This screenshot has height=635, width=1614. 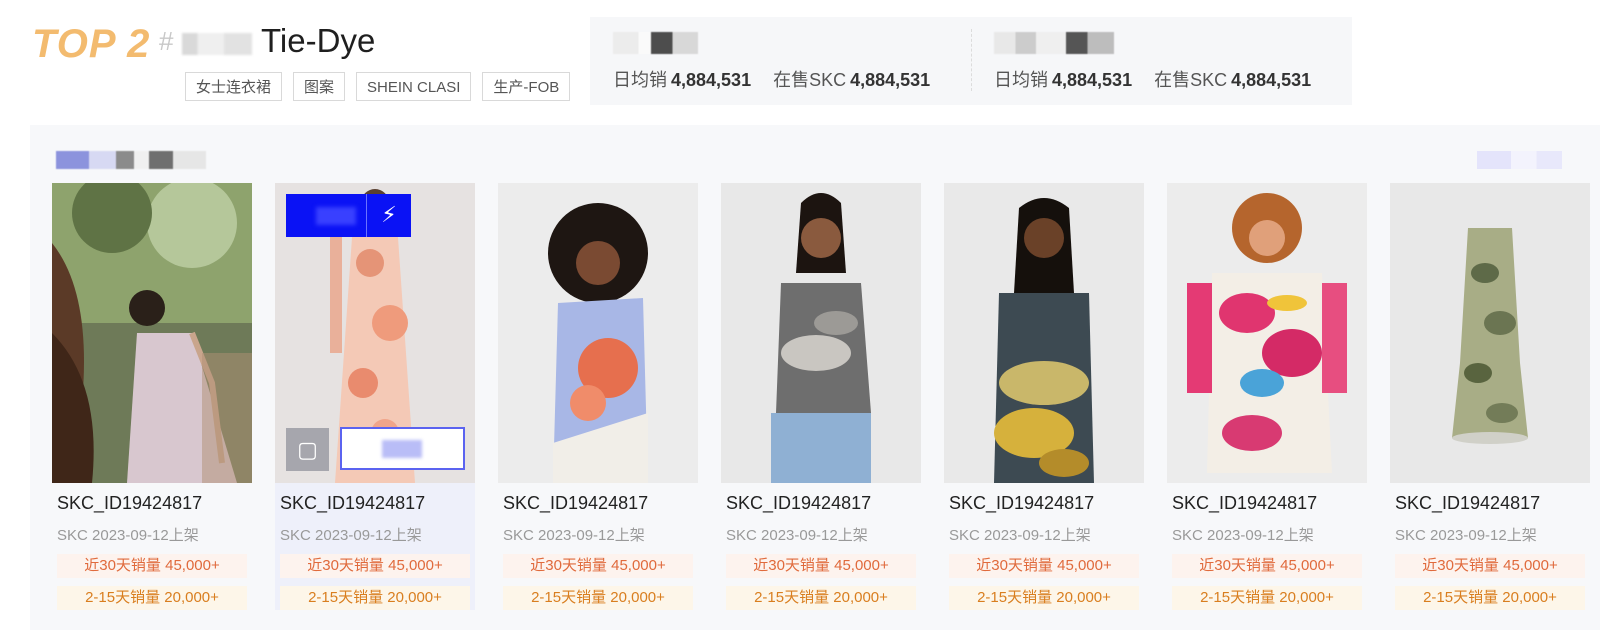 What do you see at coordinates (131, 160) in the screenshot?
I see `redacted-panel-title` at bounding box center [131, 160].